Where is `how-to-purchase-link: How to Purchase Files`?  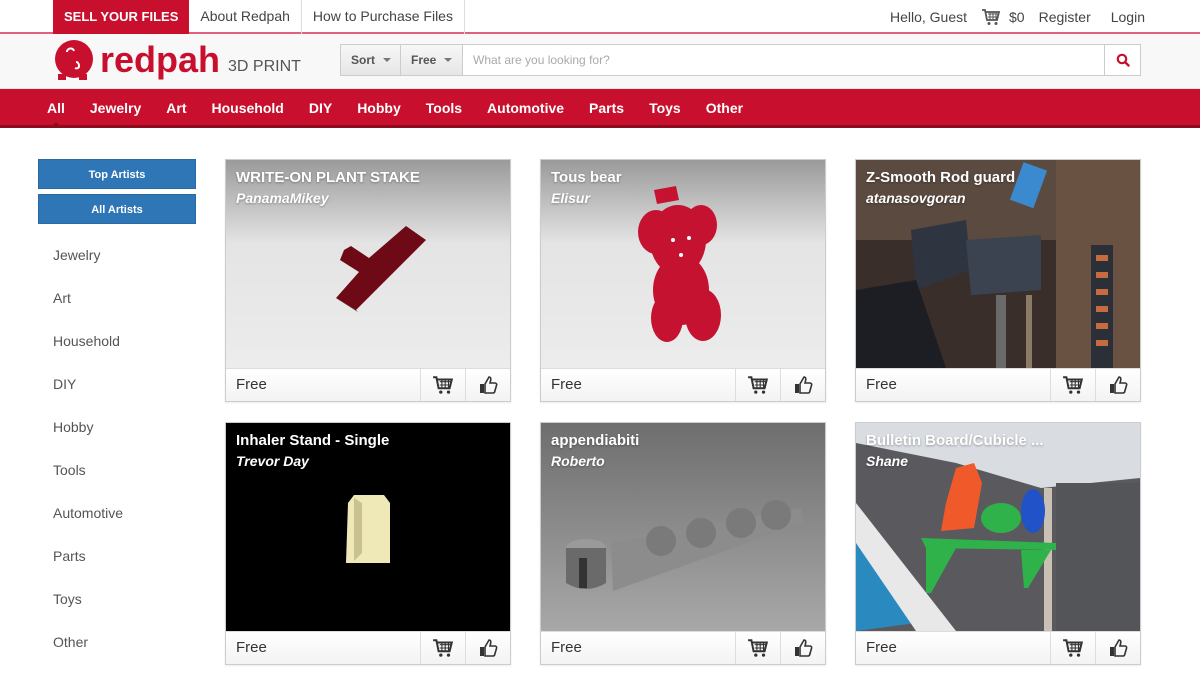 how-to-purchase-link: How to Purchase Files is located at coordinates (383, 17).